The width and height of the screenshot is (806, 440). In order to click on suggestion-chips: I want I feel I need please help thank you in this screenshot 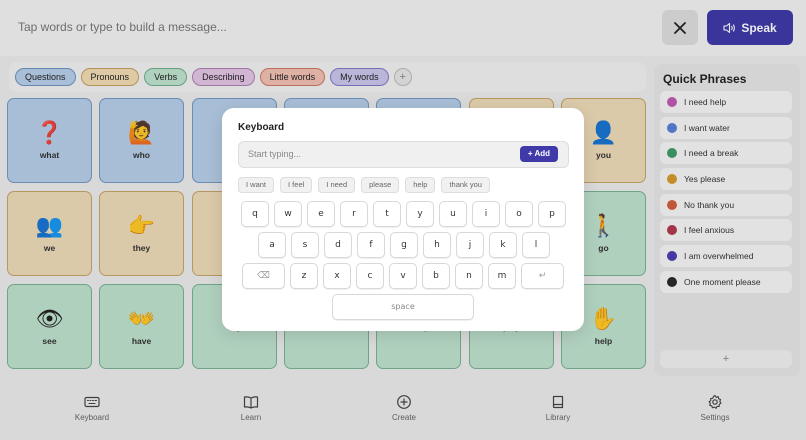, I will do `click(364, 185)`.